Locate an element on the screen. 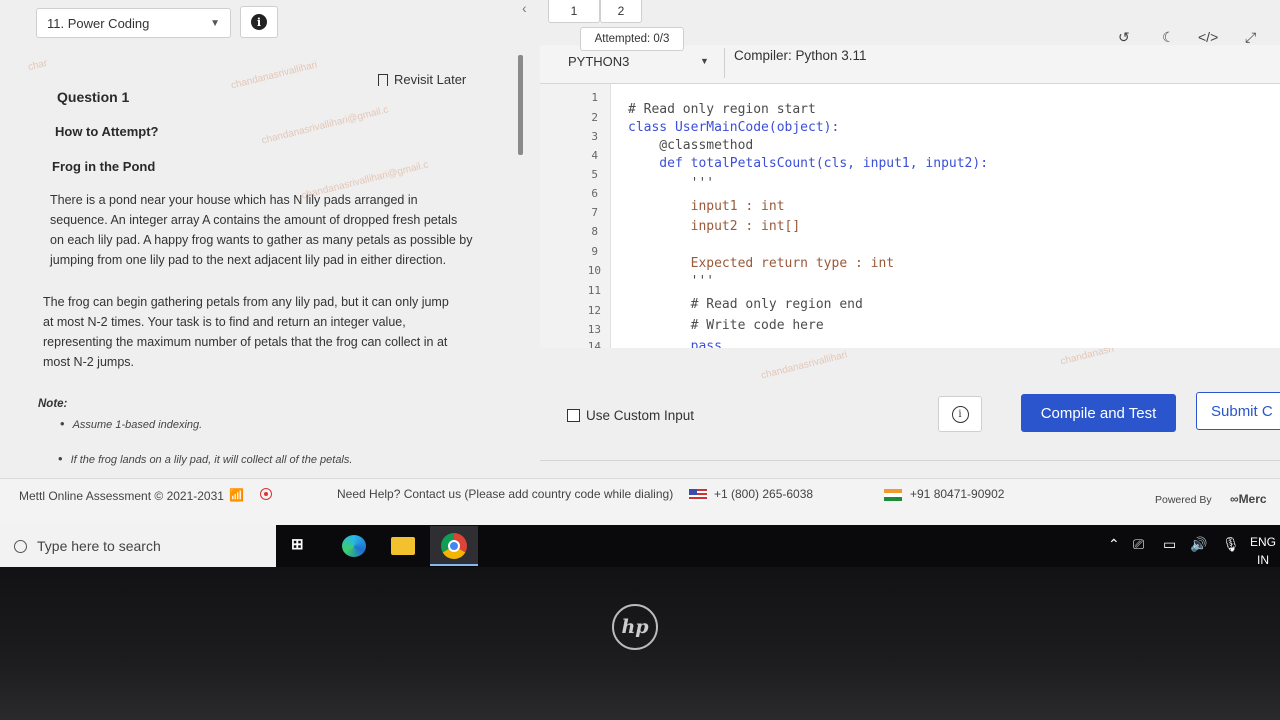  input-language-indicator: ENG IN is located at coordinates (1263, 551).